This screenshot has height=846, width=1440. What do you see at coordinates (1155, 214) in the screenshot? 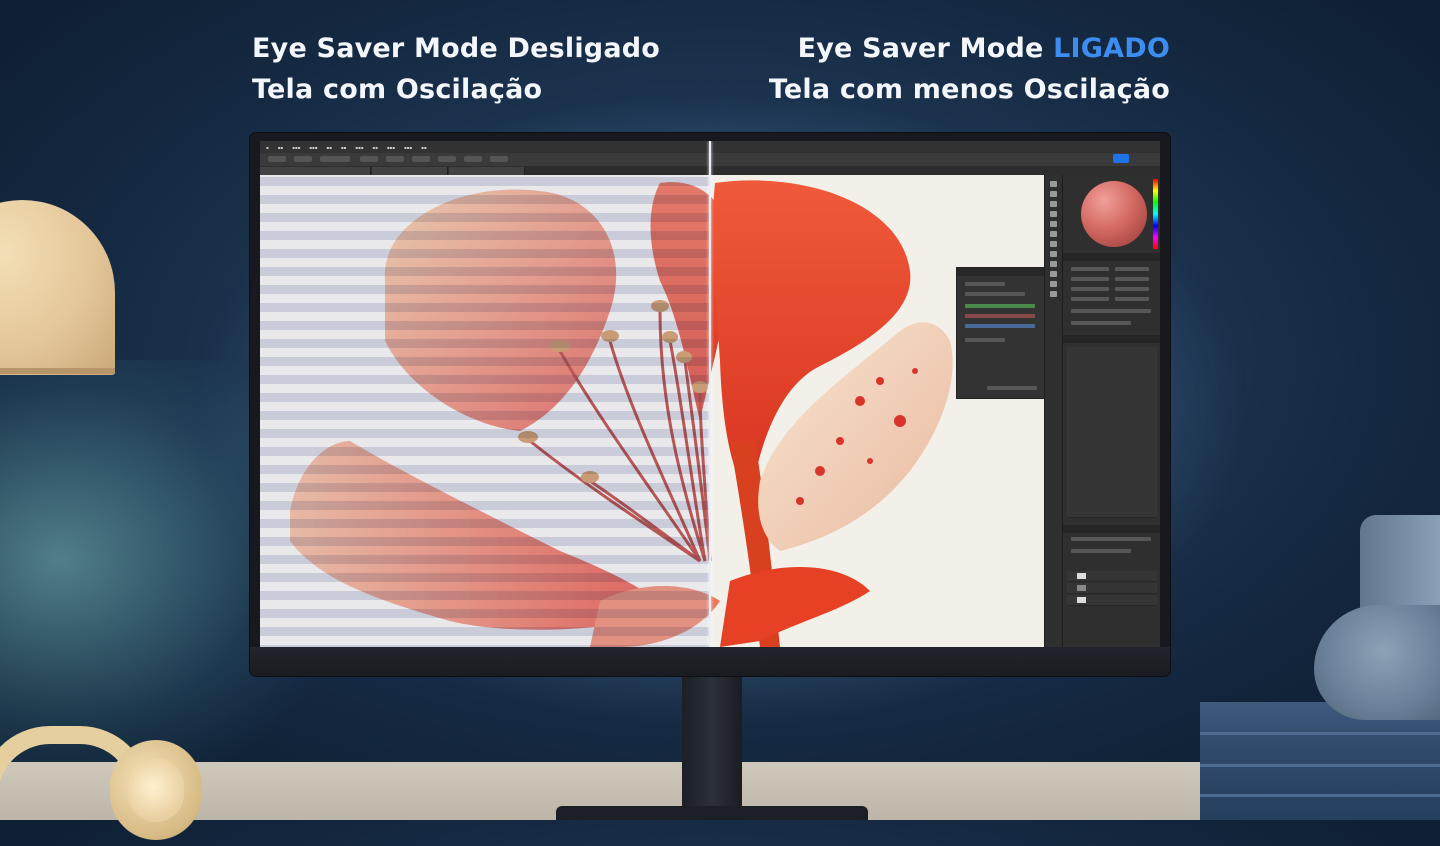
I see `hue-slider` at bounding box center [1155, 214].